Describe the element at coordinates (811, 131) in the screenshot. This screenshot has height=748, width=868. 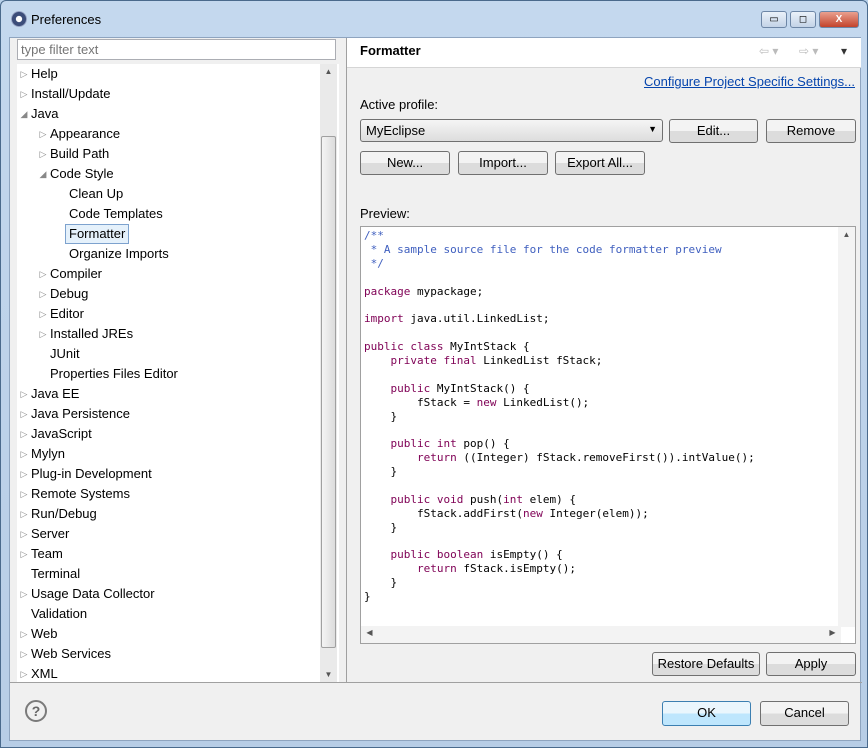
I see `remove-button: Remove` at that location.